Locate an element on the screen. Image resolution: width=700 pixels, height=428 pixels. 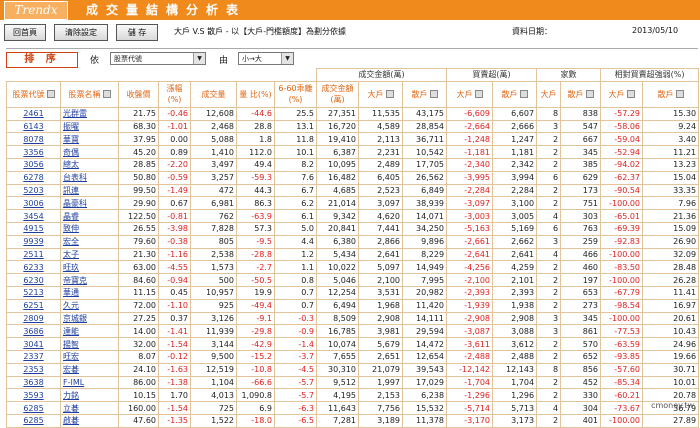
stock-code-link: 3638 is located at coordinates (33, 382).